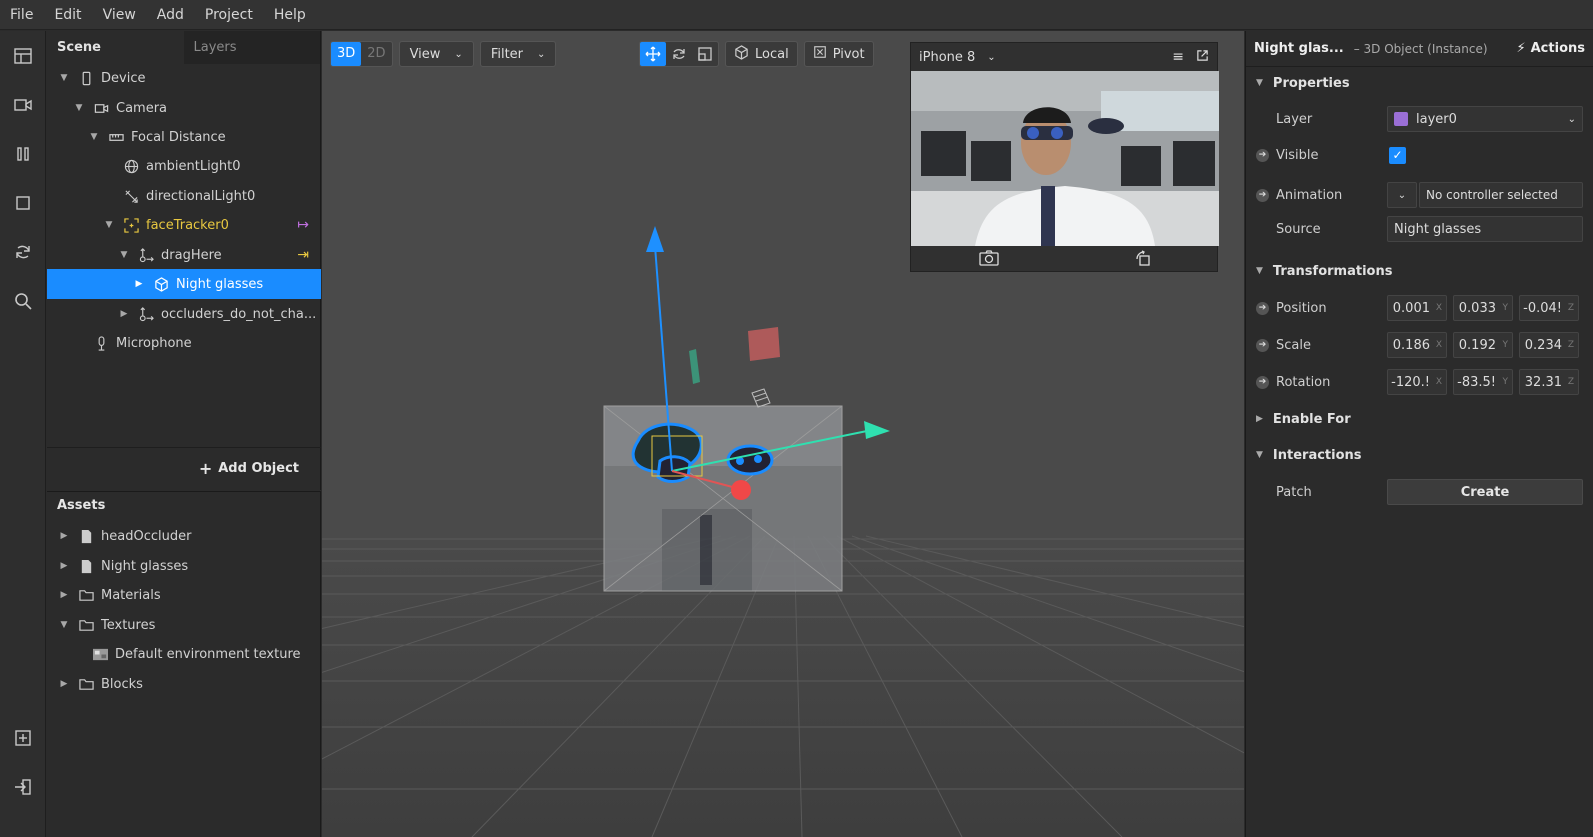 The width and height of the screenshot is (1593, 837). Describe the element at coordinates (290, 15) in the screenshot. I see `menu-help: Help` at that location.